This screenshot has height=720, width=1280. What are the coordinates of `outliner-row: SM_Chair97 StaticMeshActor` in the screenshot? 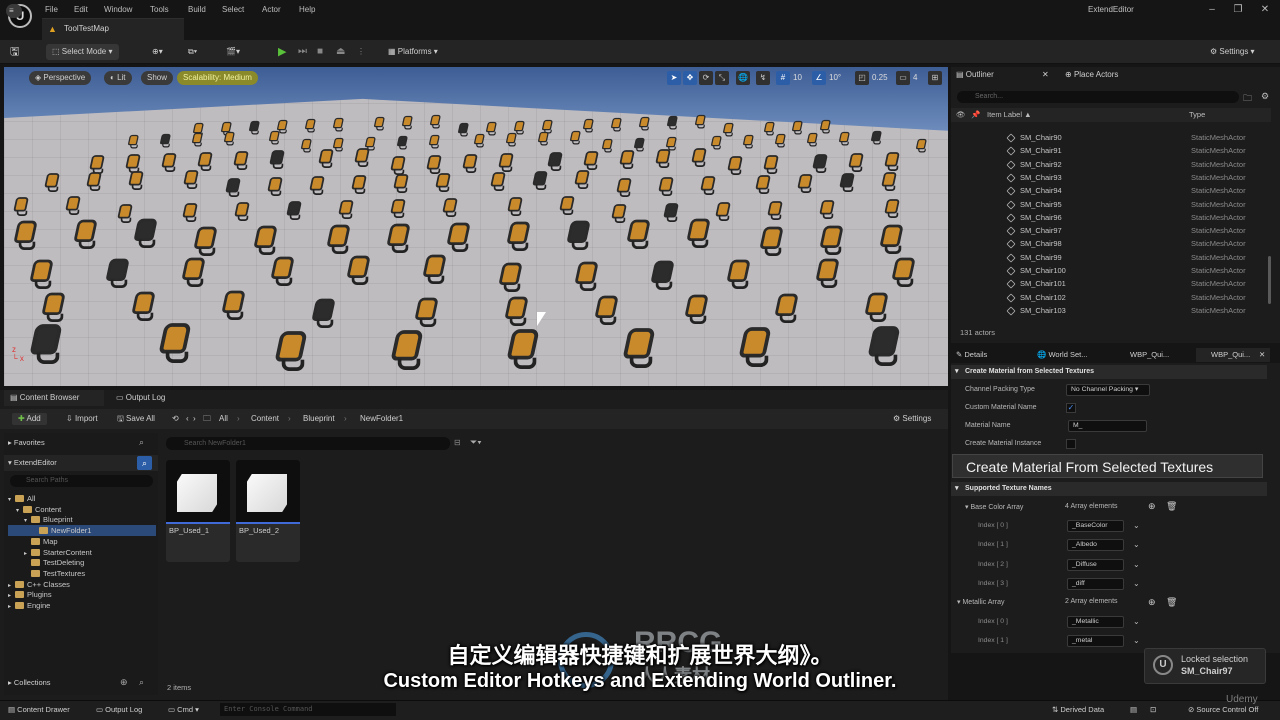 It's located at (1111, 230).